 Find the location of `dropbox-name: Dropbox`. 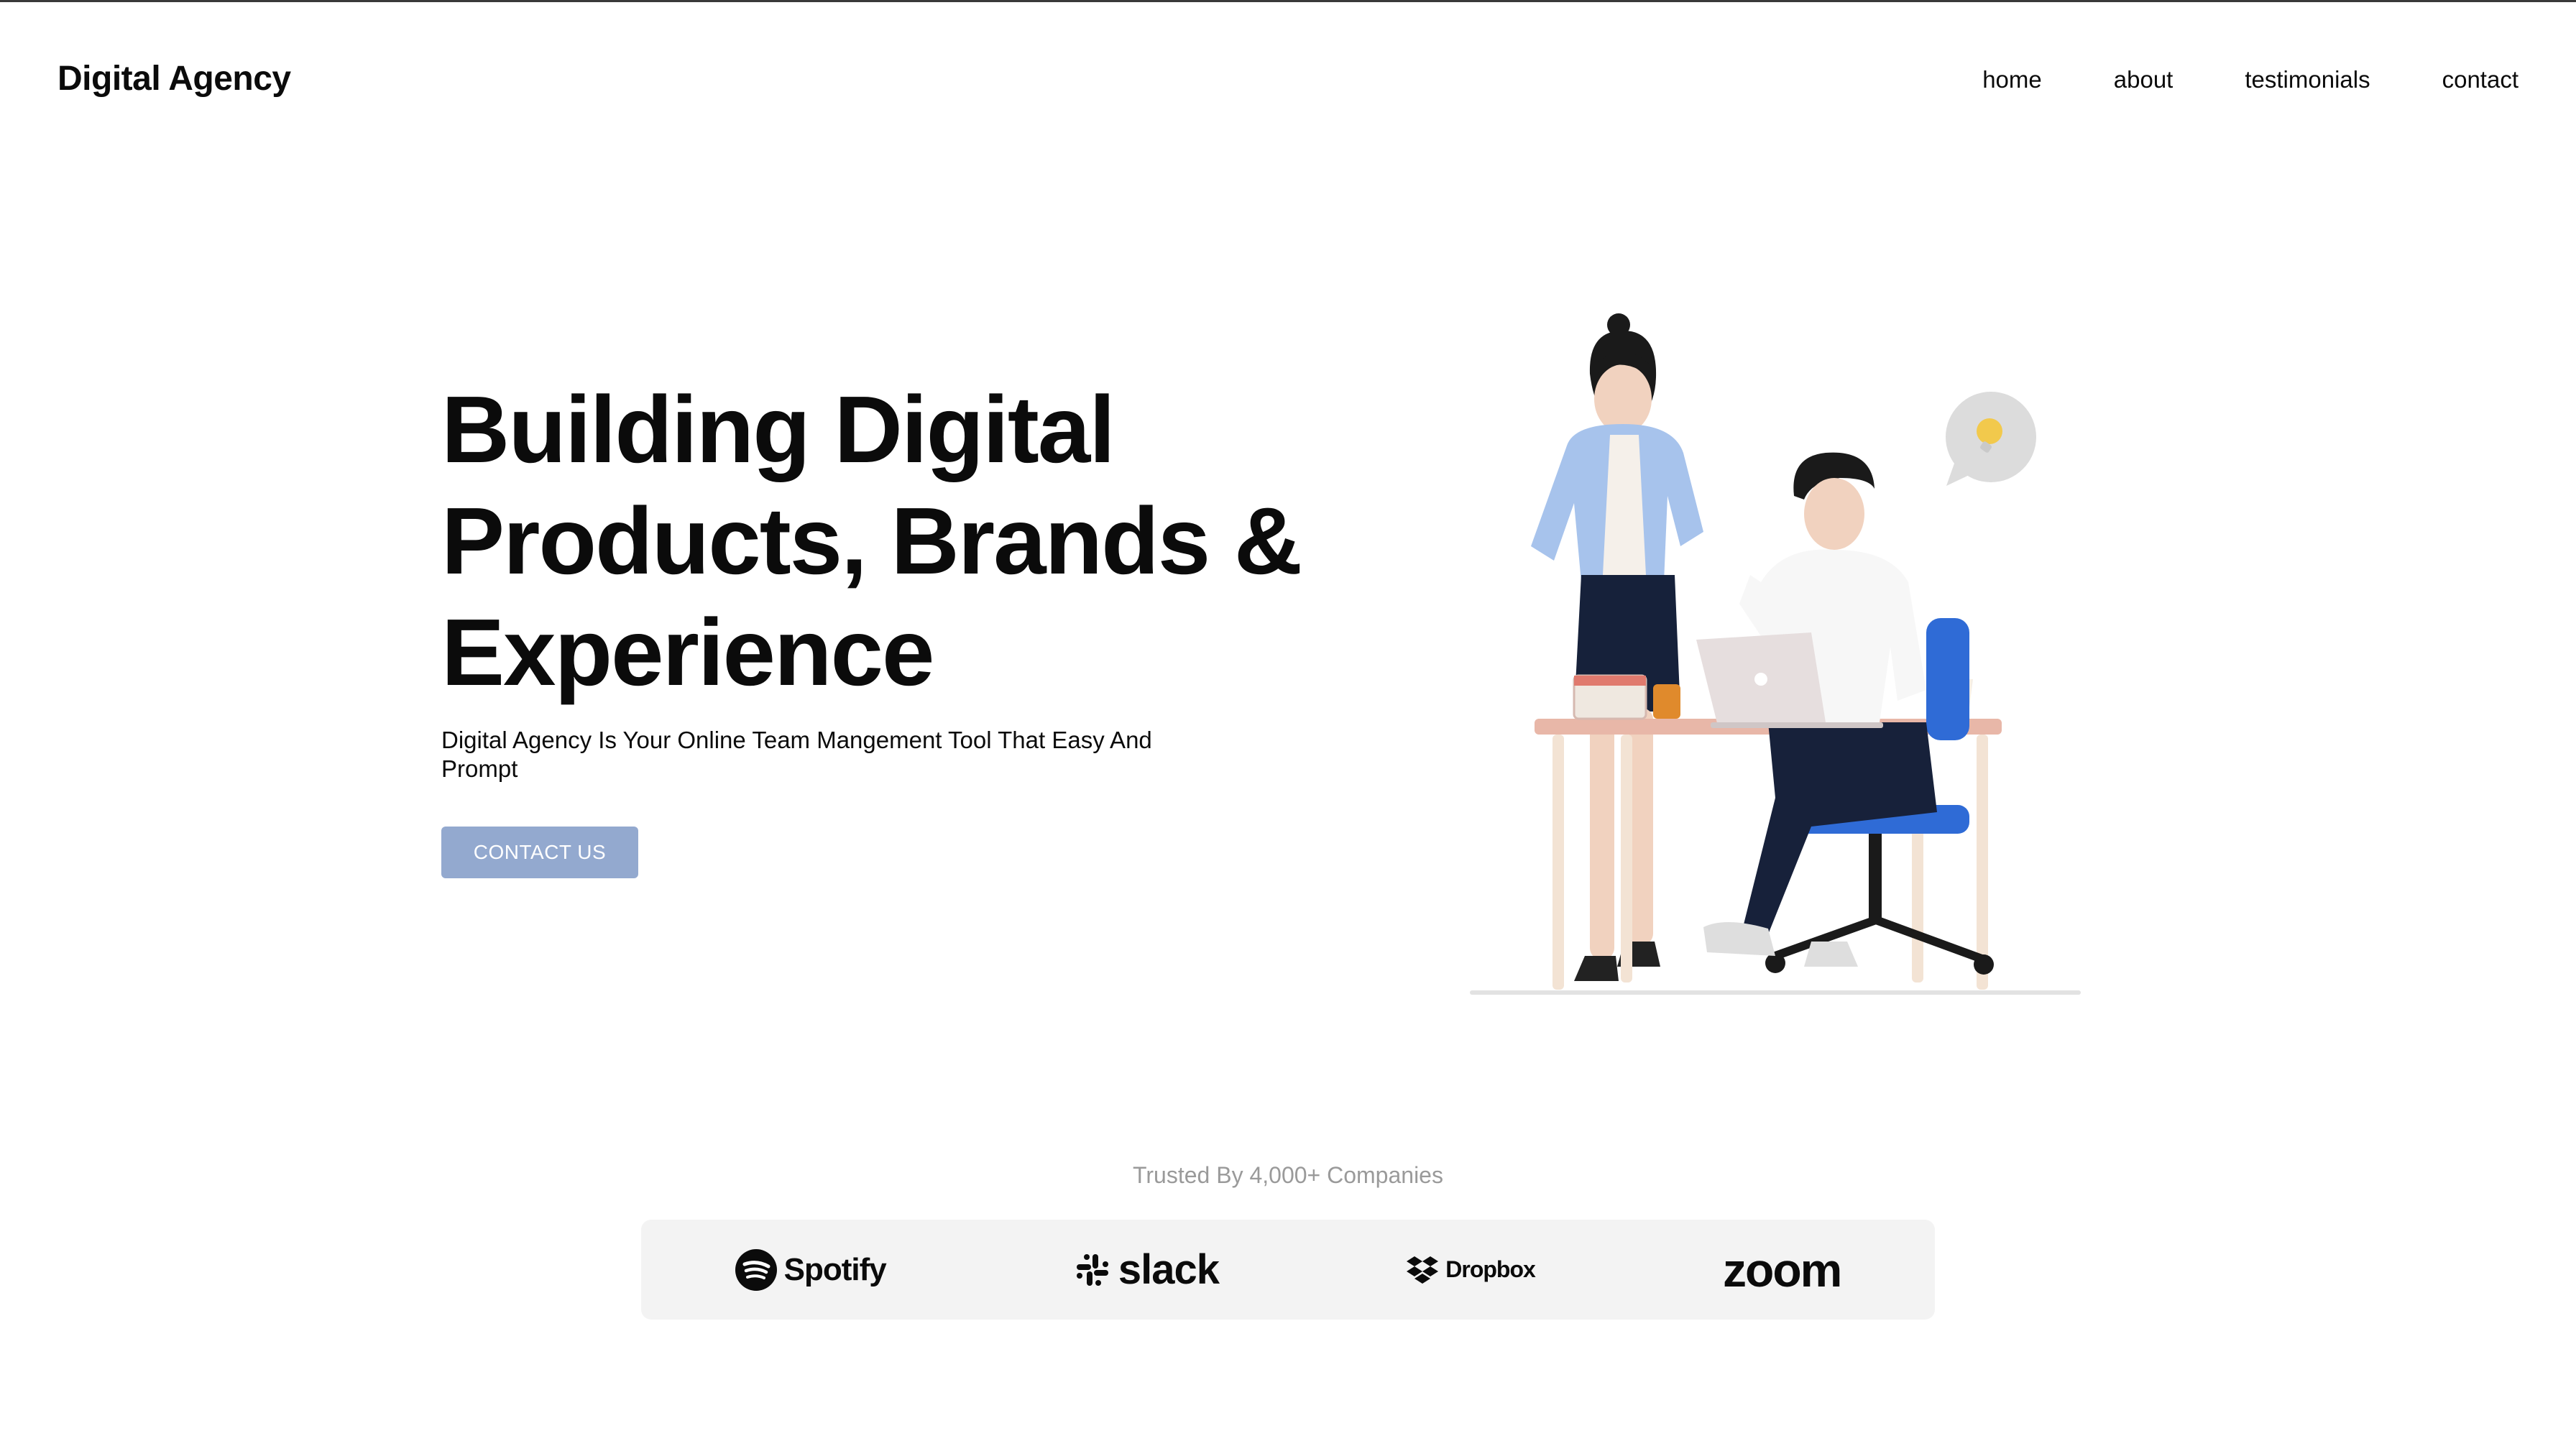

dropbox-name: Dropbox is located at coordinates (1490, 1269).